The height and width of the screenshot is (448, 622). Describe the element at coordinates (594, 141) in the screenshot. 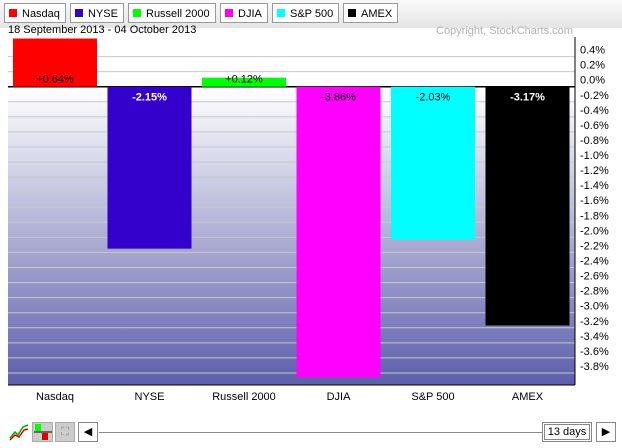

I see `y-tick-label: -0.8%` at that location.